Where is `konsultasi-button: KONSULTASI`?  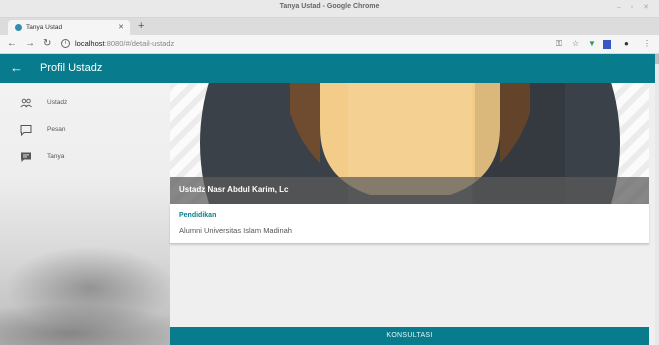
konsultasi-button: KONSULTASI is located at coordinates (409, 336).